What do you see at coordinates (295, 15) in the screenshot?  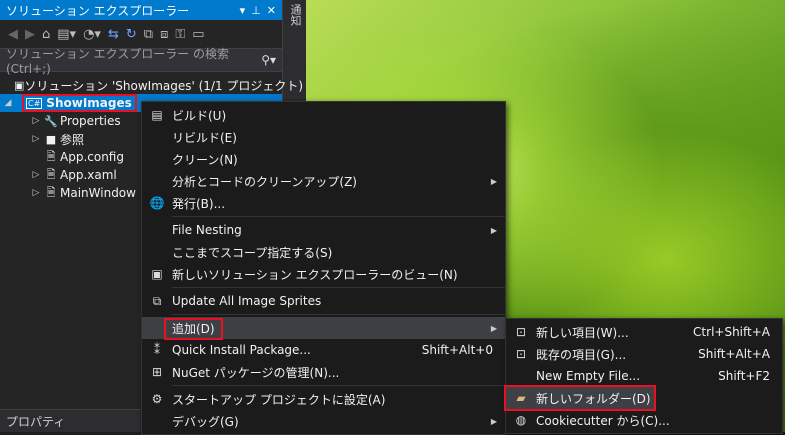 I see `notification-tab-label: 通知` at bounding box center [295, 15].